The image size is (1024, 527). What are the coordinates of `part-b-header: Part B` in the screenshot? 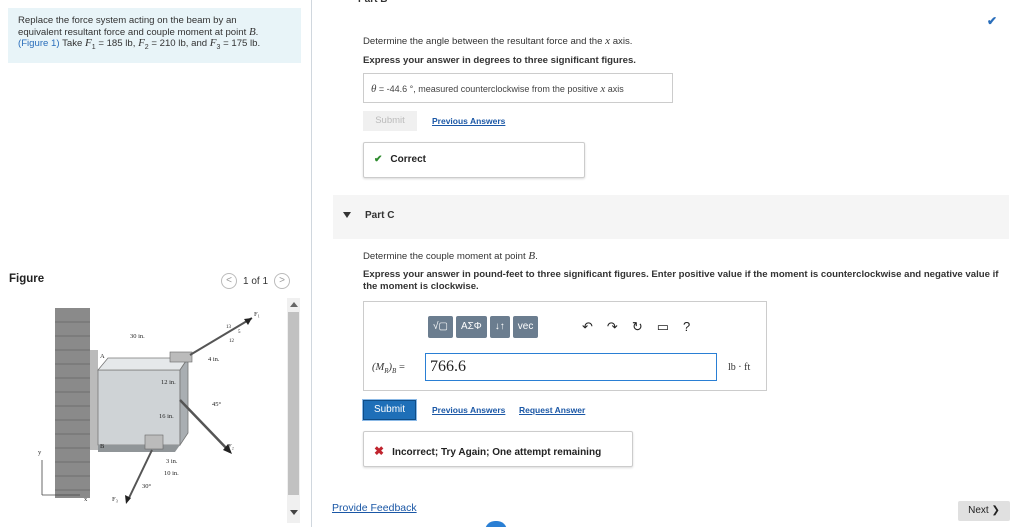 It's located at (372, 2).